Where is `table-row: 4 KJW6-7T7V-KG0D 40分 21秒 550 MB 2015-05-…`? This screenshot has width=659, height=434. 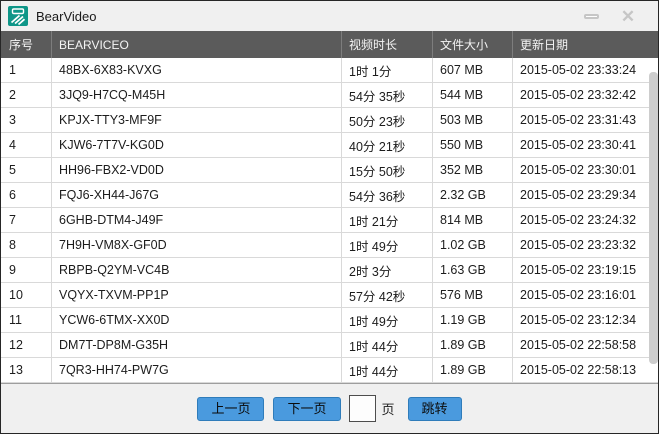 table-row: 4 KJW6-7T7V-KG0D 40分 21秒 550 MB 2015-05-… is located at coordinates (329, 145).